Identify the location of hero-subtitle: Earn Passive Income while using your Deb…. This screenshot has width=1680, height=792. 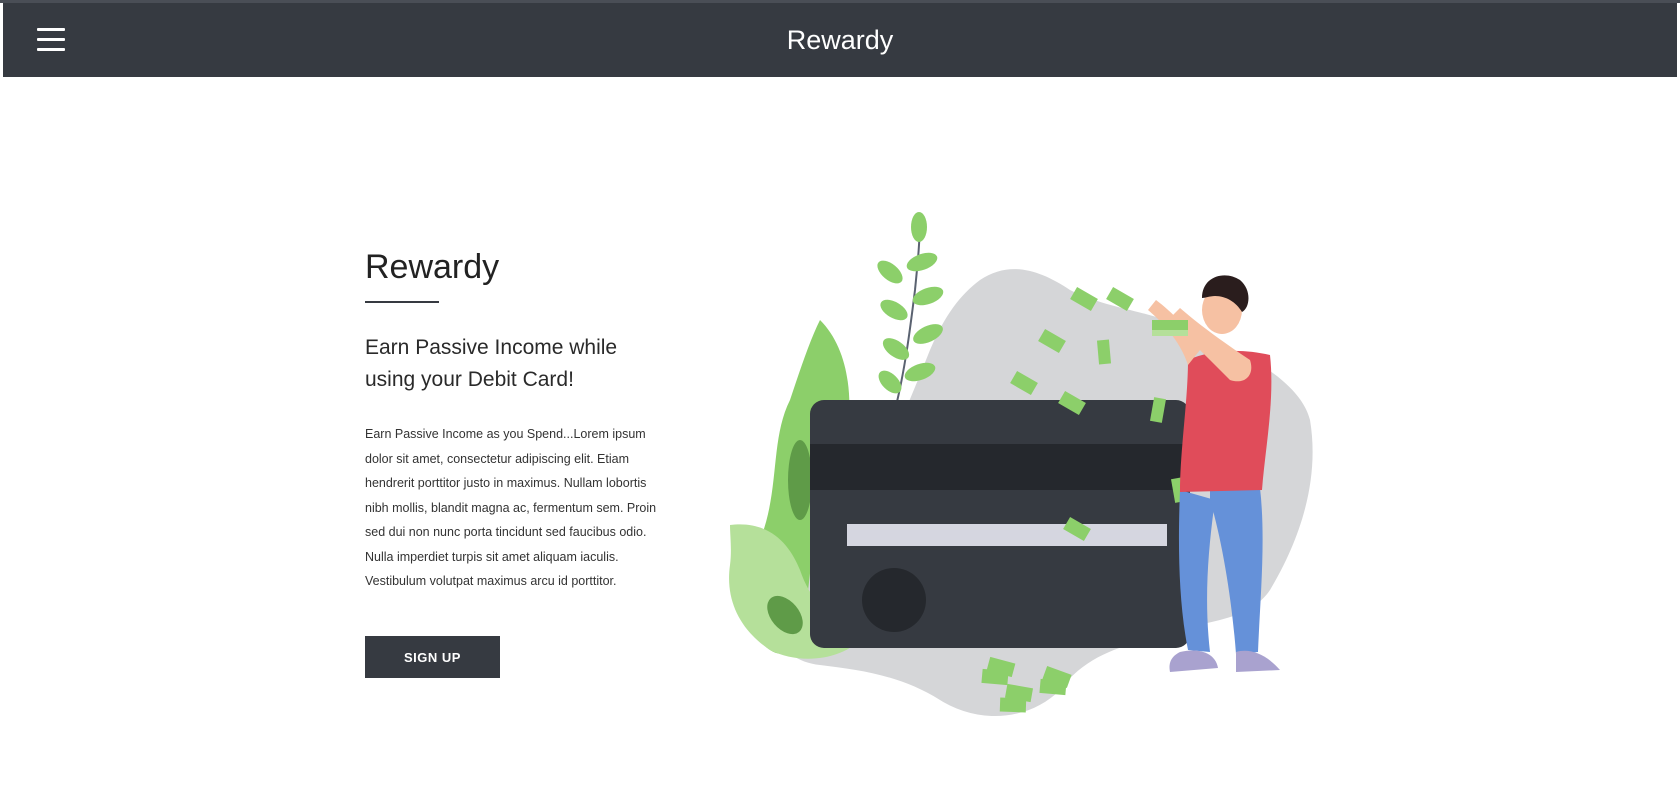
(491, 363).